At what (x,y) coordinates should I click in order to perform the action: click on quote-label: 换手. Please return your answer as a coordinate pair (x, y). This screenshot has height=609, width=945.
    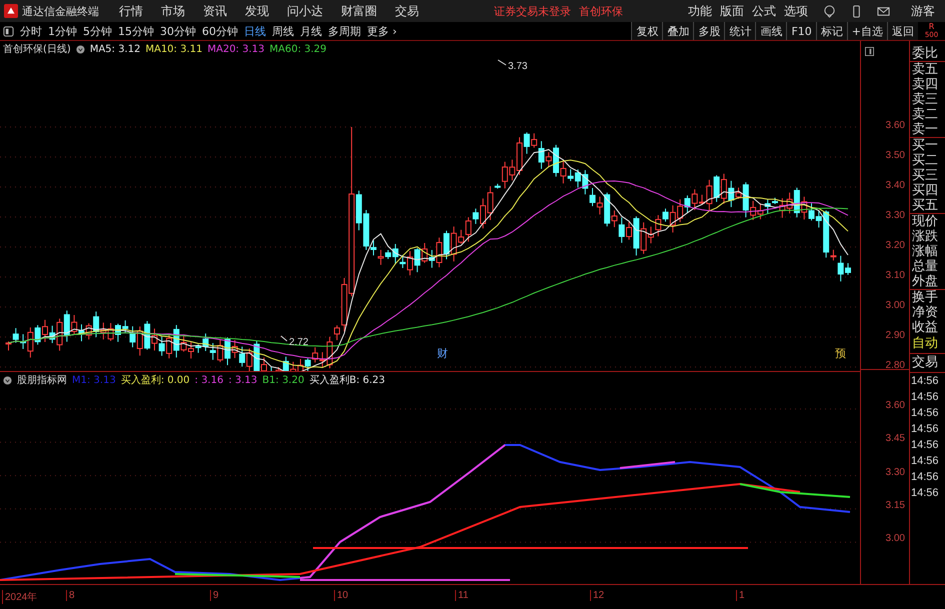
    Looking at the image, I should click on (925, 297).